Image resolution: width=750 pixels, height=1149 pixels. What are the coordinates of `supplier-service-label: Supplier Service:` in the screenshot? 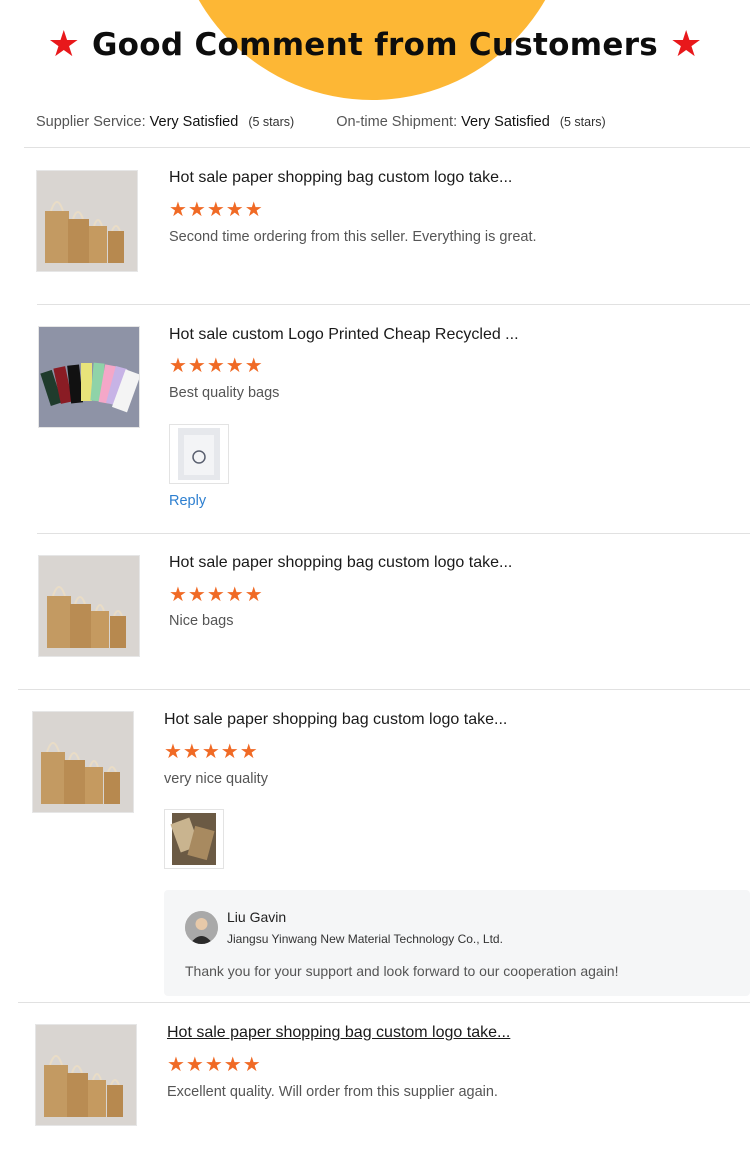 It's located at (91, 122).